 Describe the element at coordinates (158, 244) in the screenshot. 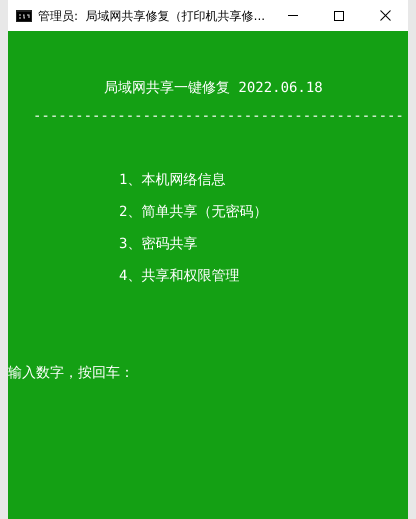

I see `menu-option: 3、密码共享` at that location.